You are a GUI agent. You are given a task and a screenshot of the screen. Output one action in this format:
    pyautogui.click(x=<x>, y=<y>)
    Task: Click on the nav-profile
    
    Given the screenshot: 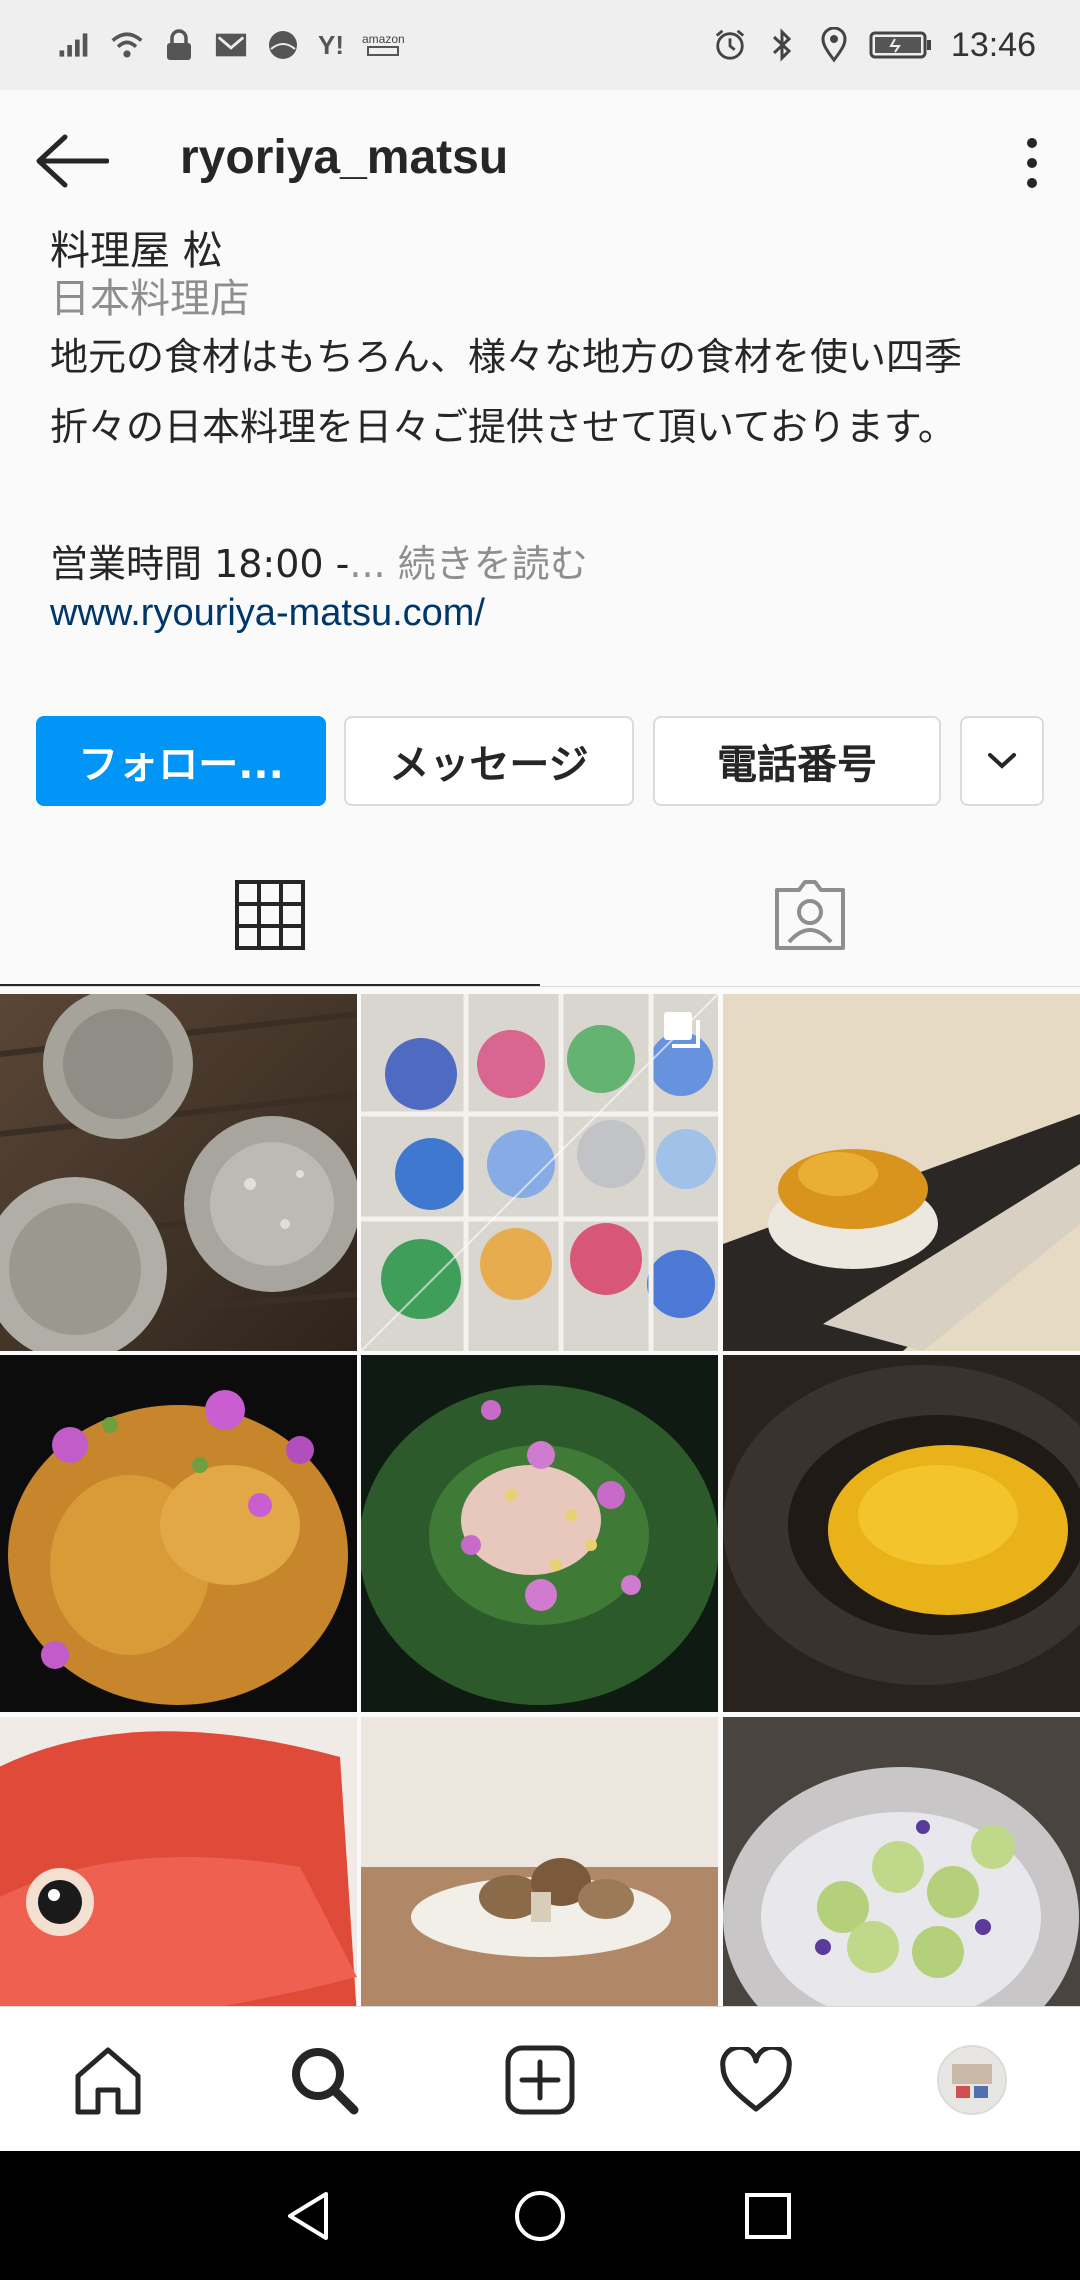 What is the action you would take?
    pyautogui.click(x=972, y=2079)
    